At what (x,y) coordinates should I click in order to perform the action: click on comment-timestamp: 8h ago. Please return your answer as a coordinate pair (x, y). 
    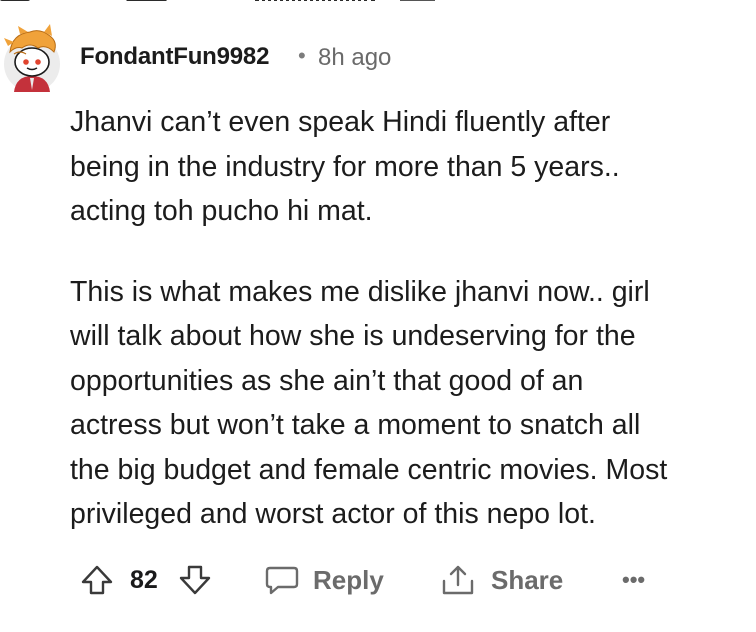
    Looking at the image, I should click on (354, 58).